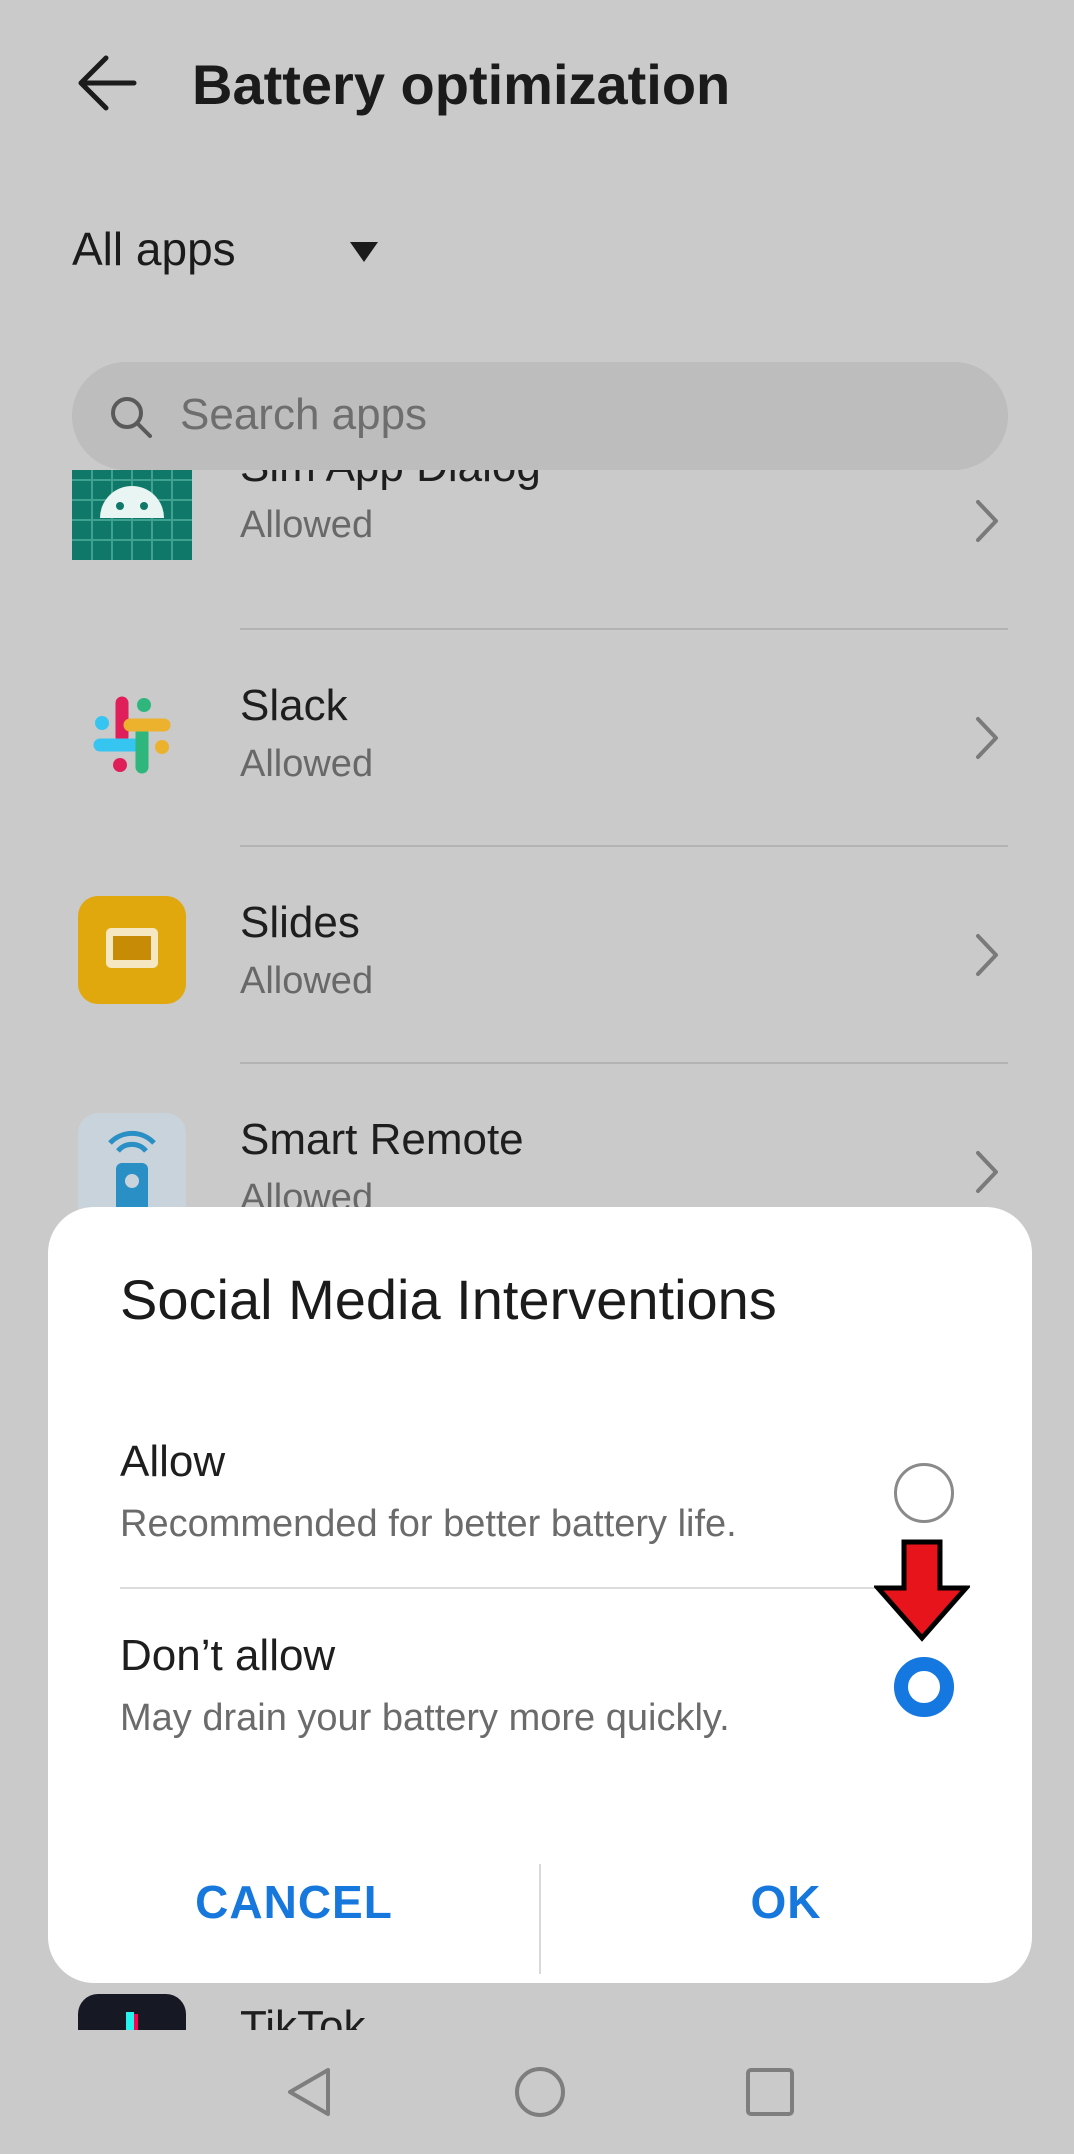 The image size is (1074, 2154). I want to click on option-dont-allow-description: May drain your battery more quickly., so click(425, 1718).